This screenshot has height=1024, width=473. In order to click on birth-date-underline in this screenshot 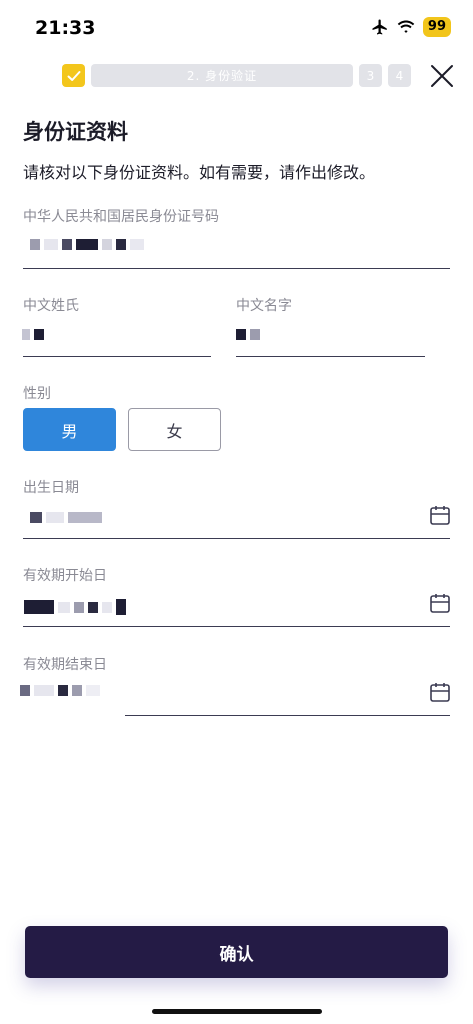, I will do `click(236, 538)`.